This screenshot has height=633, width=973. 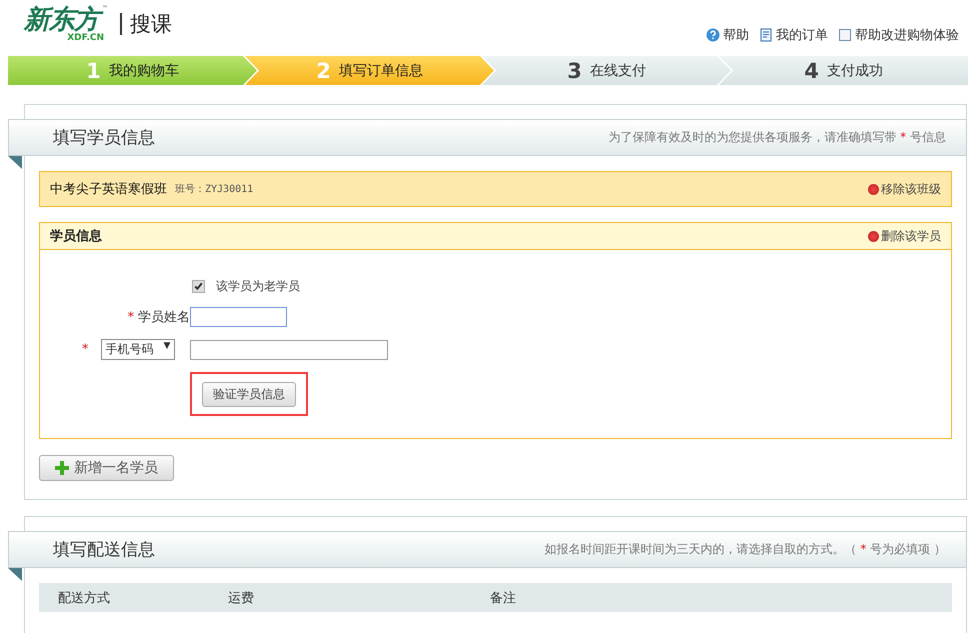 What do you see at coordinates (766, 35) in the screenshot?
I see `document-icon` at bounding box center [766, 35].